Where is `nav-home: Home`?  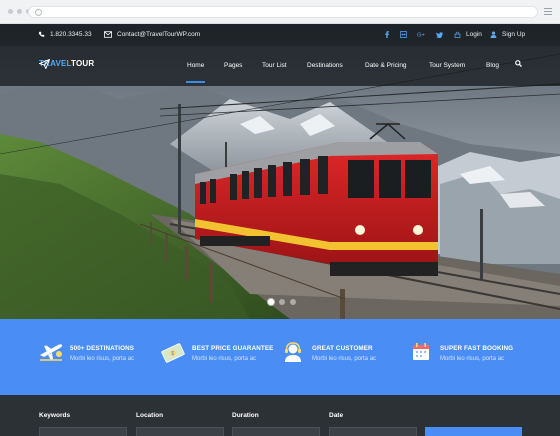 nav-home: Home is located at coordinates (195, 72).